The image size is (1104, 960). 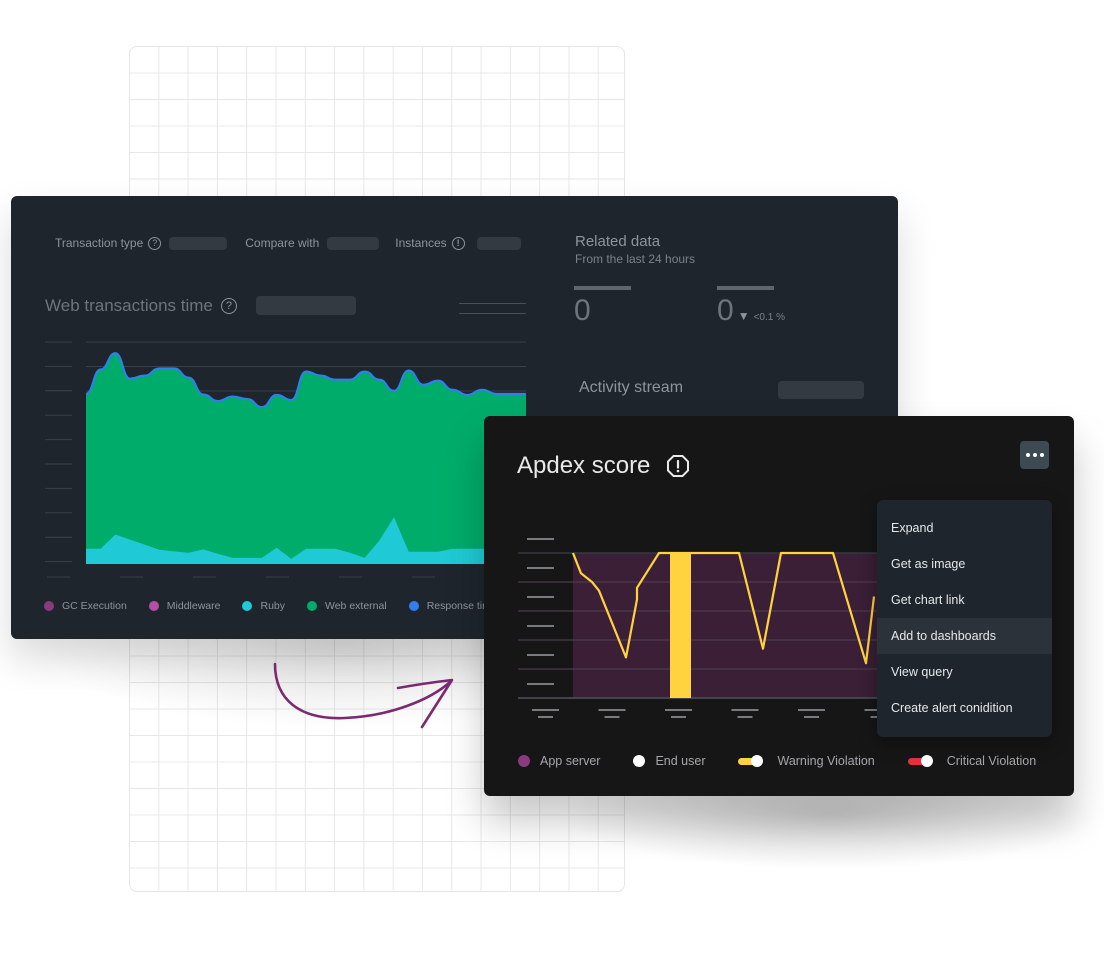 I want to click on chart-title-text: Web transactions time, so click(x=129, y=305).